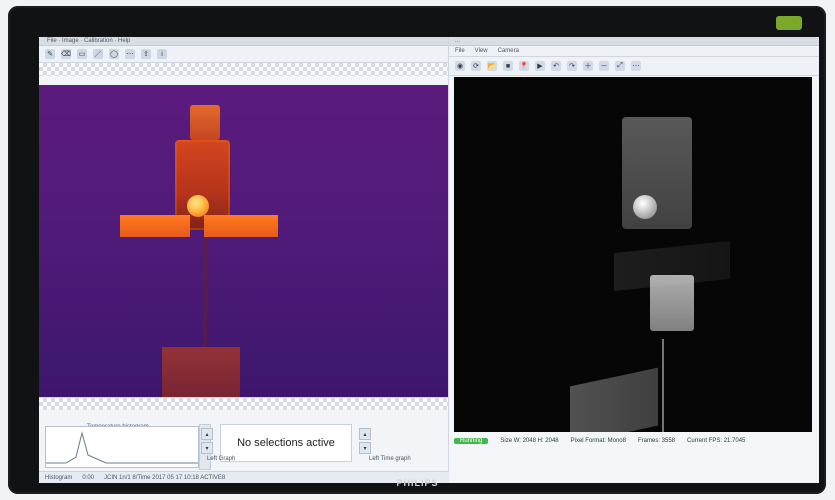 The image size is (835, 500). Describe the element at coordinates (417, 483) in the screenshot. I see `monitor-brand: PHILIPS` at that location.